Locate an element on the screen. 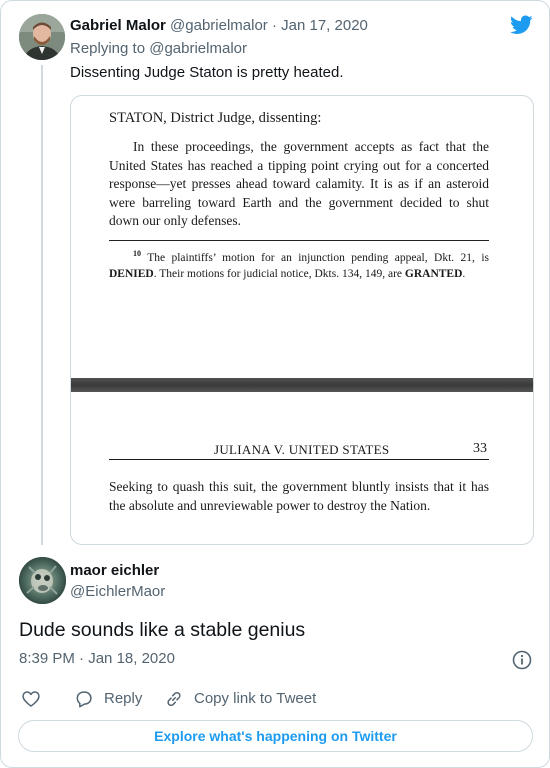  thread-line is located at coordinates (42, 305).